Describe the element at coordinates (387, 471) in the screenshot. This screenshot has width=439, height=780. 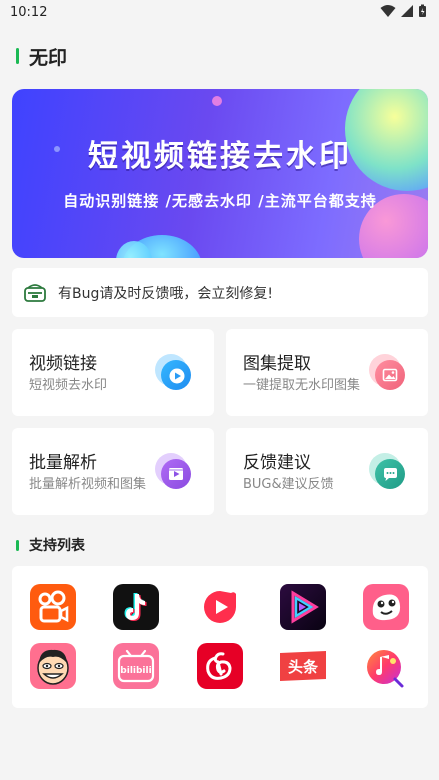
I see `chat-bubble-icon` at that location.